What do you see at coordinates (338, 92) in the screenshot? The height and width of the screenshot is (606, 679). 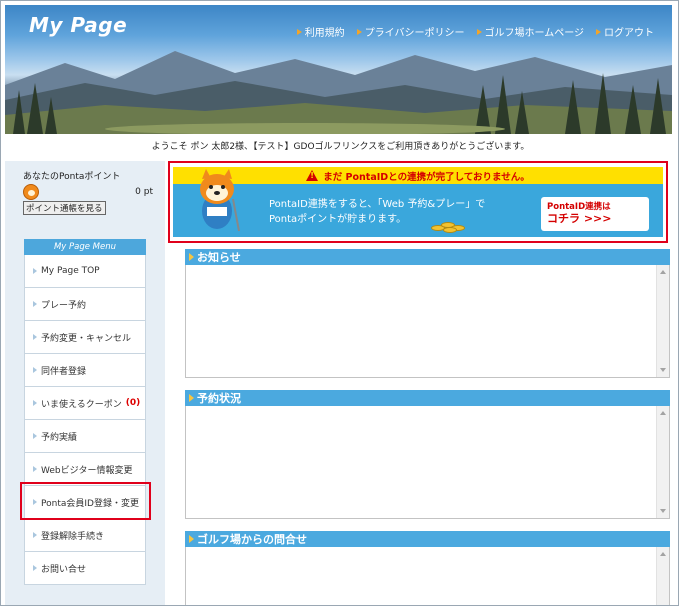 I see `landscape-illustration` at bounding box center [338, 92].